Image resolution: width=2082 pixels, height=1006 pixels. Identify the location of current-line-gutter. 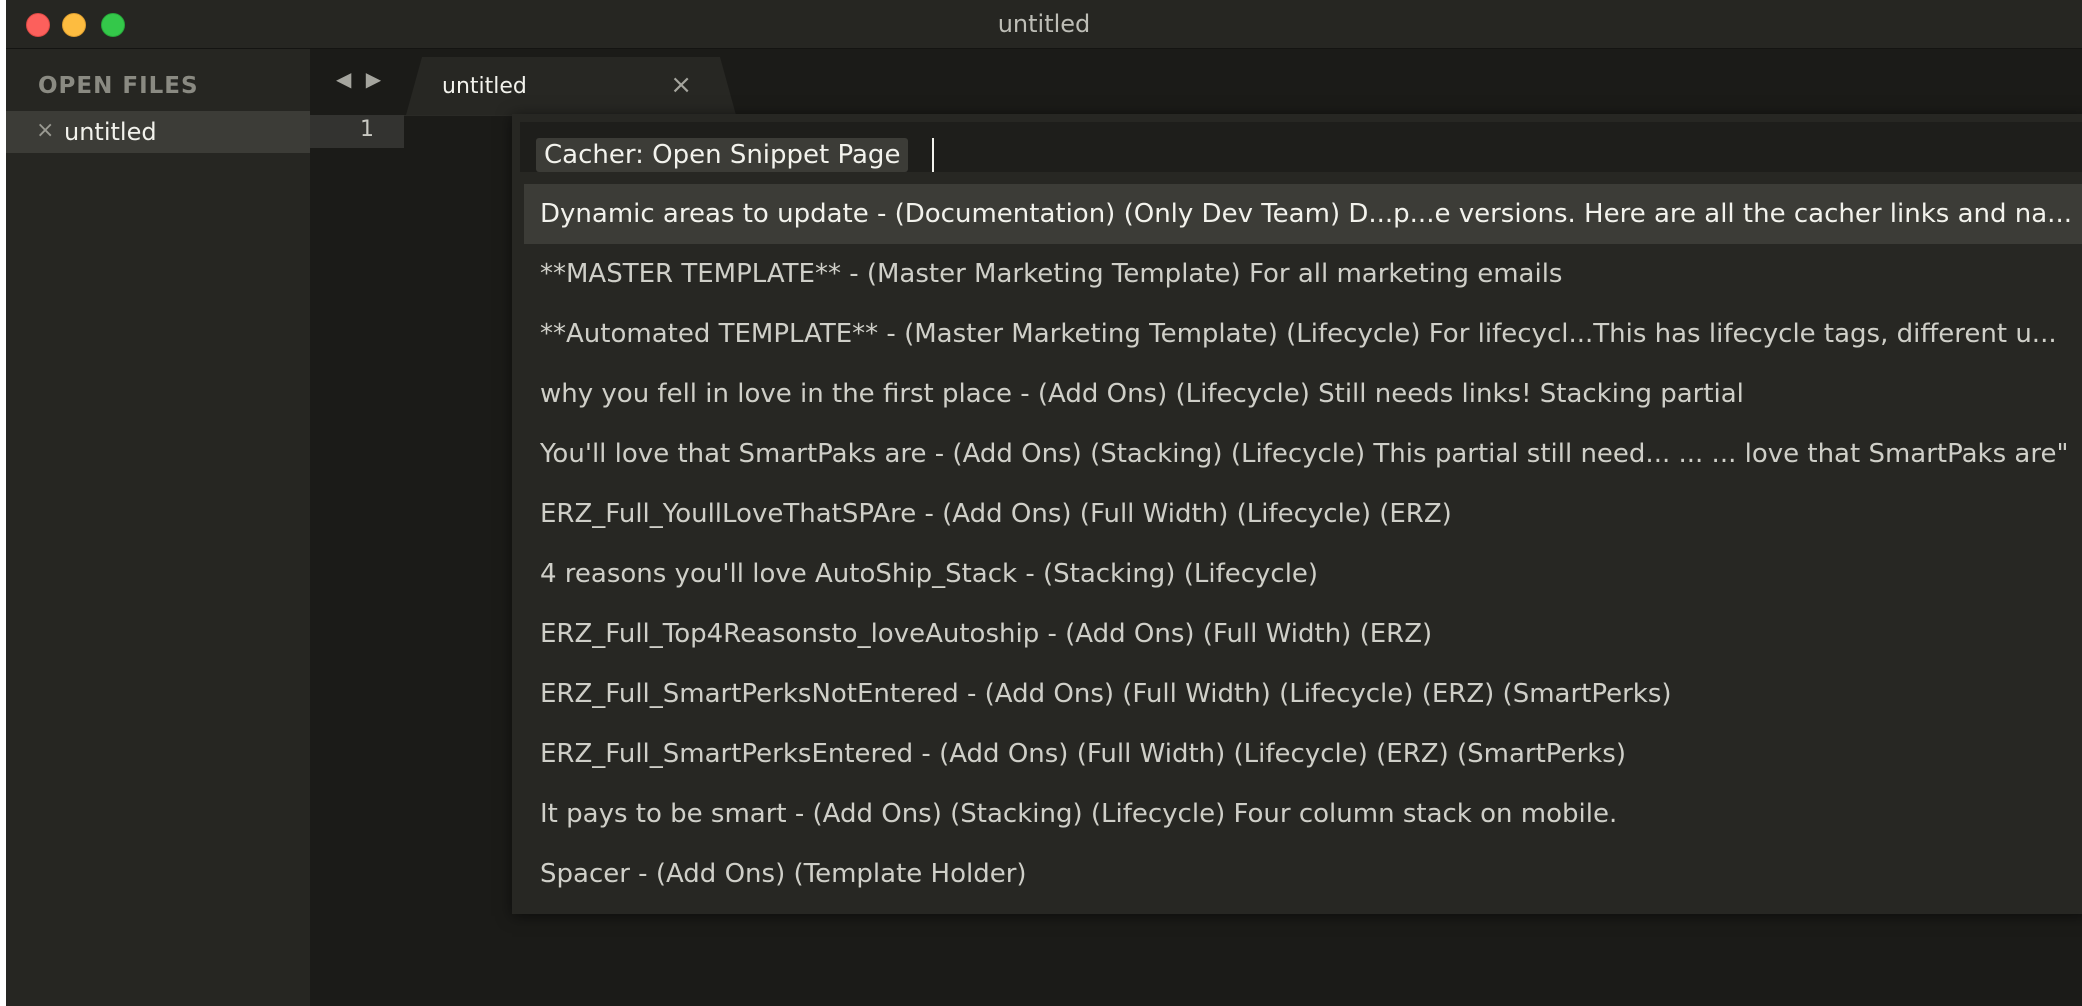
(357, 131).